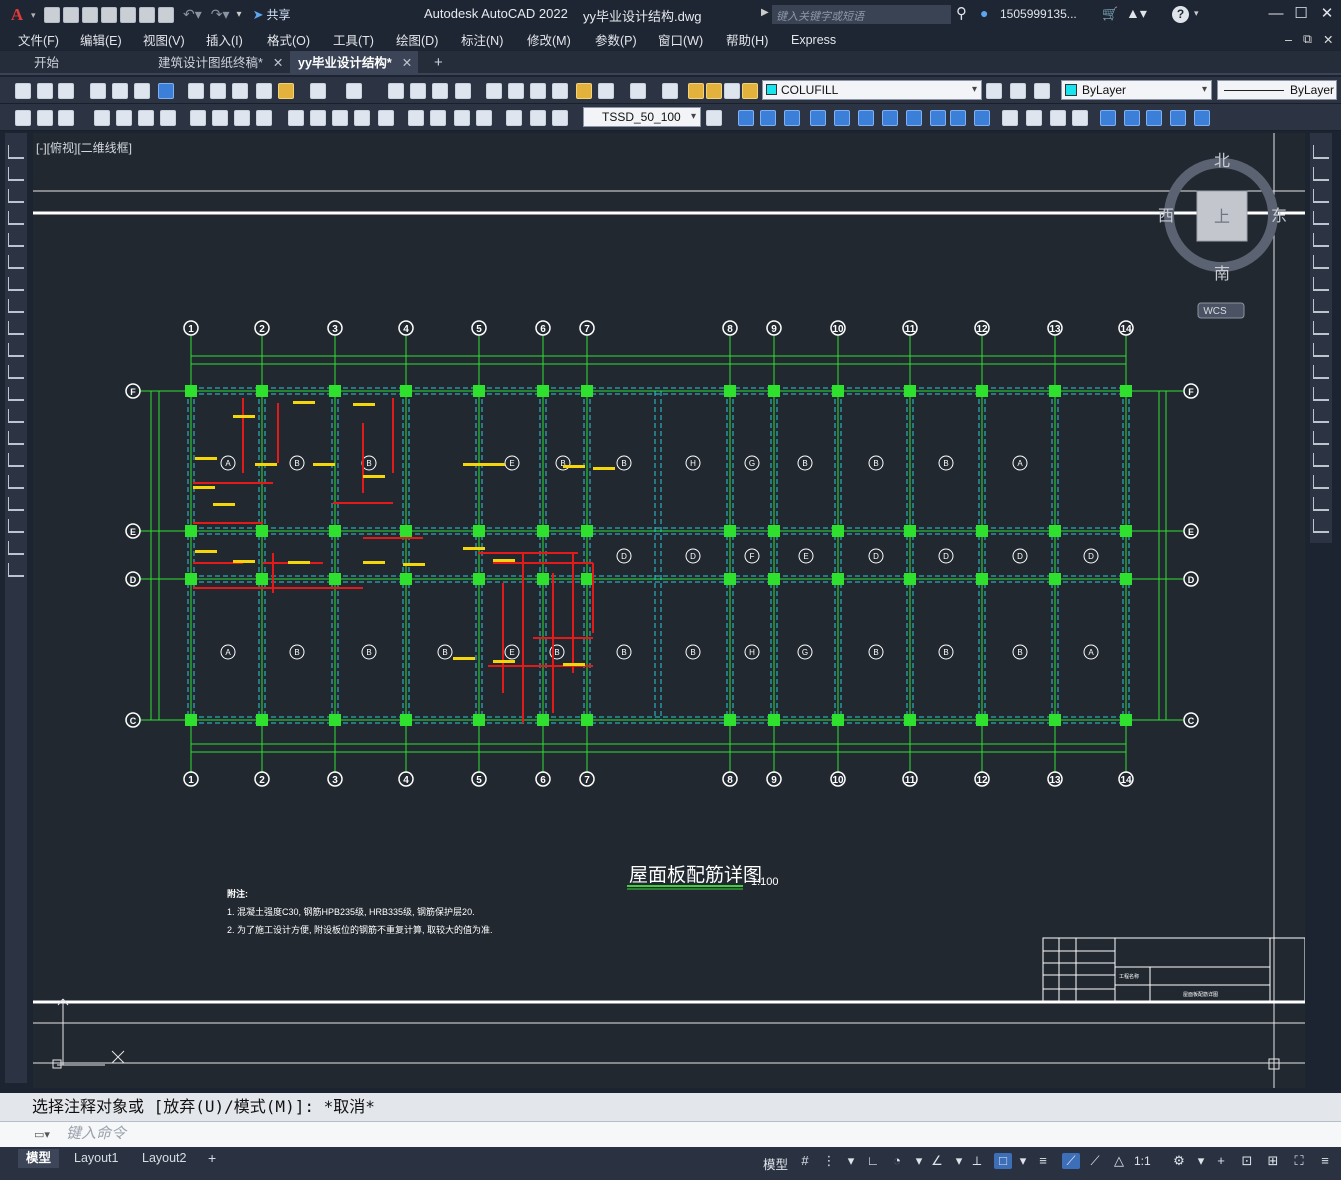 This screenshot has height=1180, width=1341. Describe the element at coordinates (1142, 1161) in the screenshot. I see `annotation-scale: 1:1` at that location.